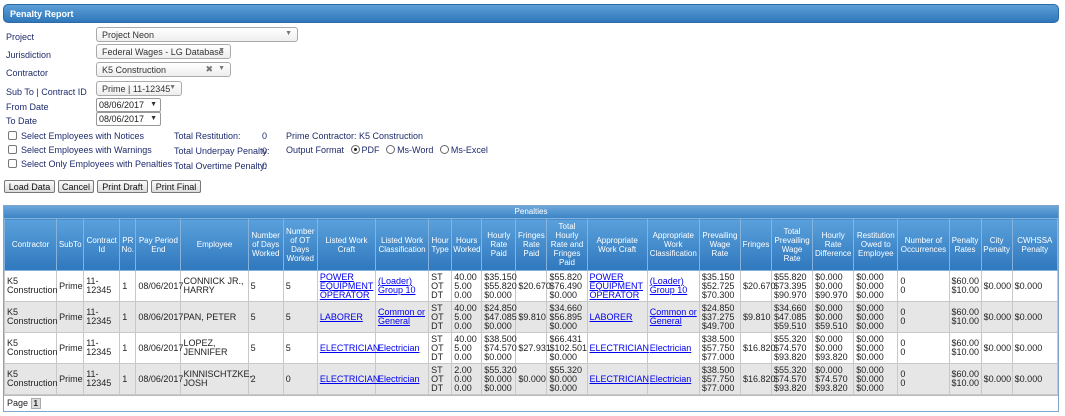 Image resolution: width=1065 pixels, height=416 pixels. What do you see at coordinates (567, 348) in the screenshot?
I see `table-cell: $66.431 $102.501 $0.000` at bounding box center [567, 348].